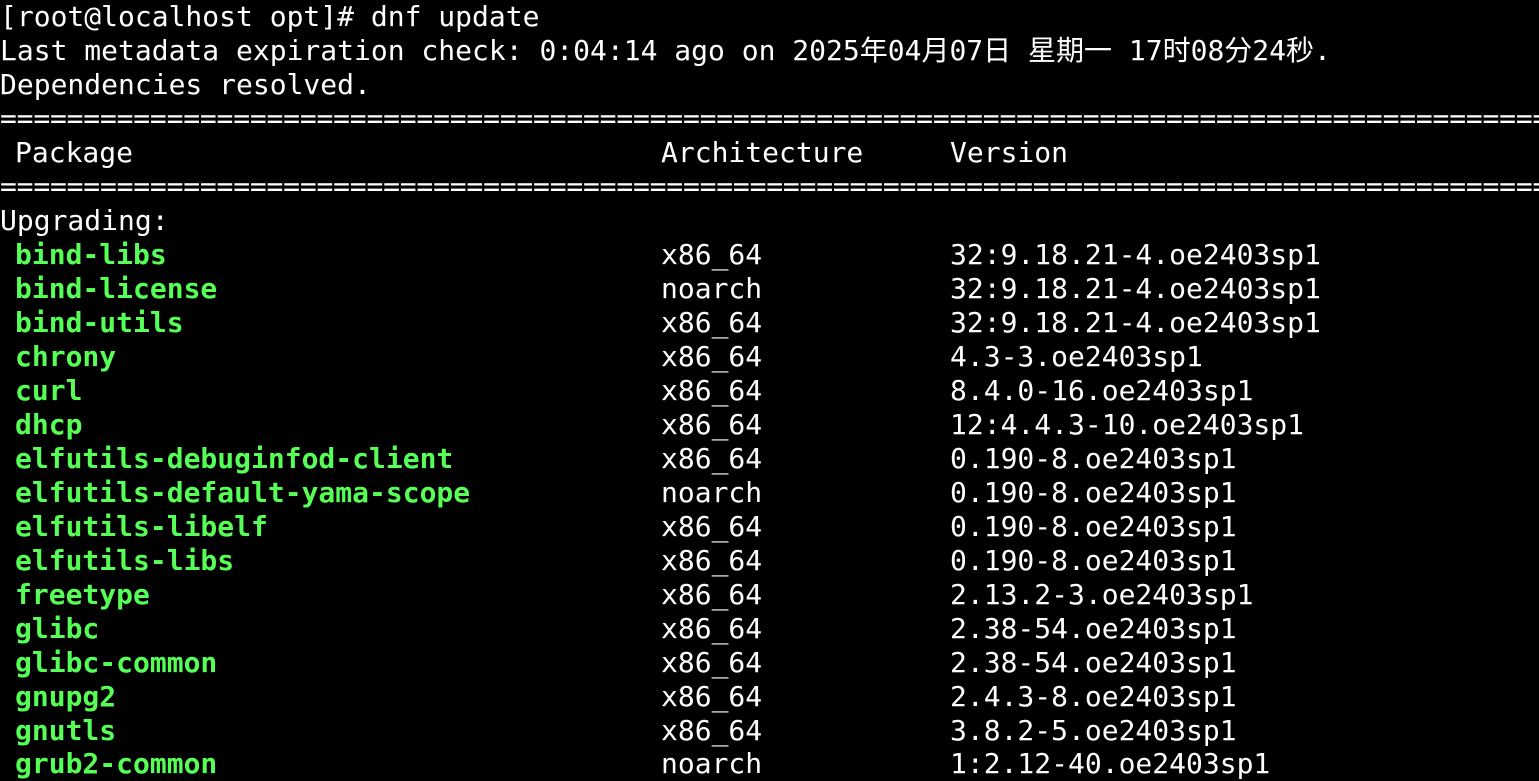 This screenshot has width=1539, height=781. I want to click on section-upgrading: Upgrading:, so click(84, 220).